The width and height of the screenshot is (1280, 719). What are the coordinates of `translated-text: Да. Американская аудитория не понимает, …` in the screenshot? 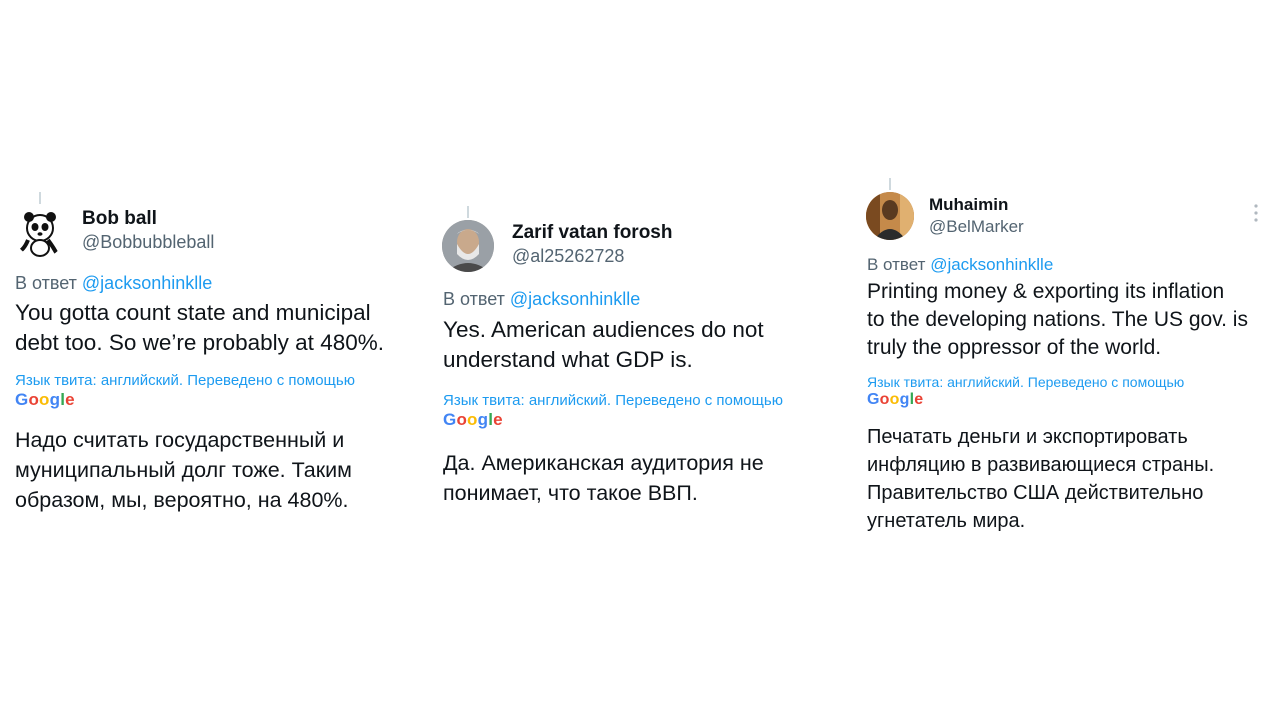 It's located at (603, 478).